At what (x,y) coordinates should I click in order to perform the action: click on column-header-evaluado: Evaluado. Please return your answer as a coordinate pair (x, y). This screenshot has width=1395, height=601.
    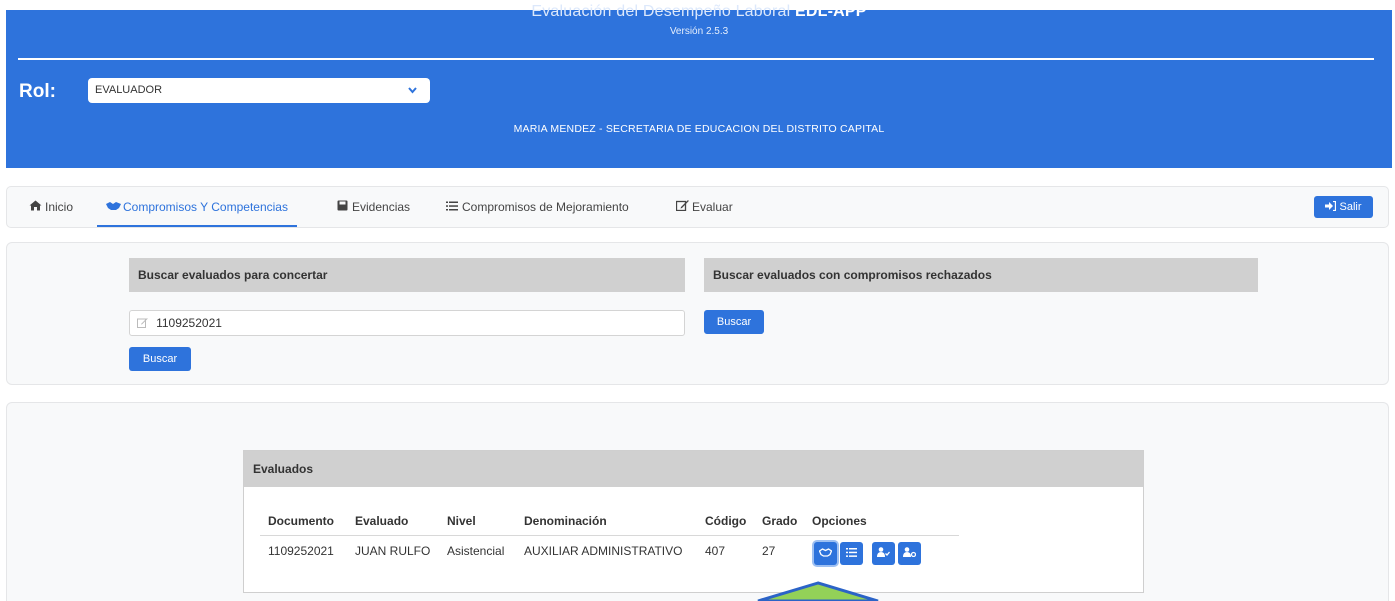
    Looking at the image, I should click on (382, 521).